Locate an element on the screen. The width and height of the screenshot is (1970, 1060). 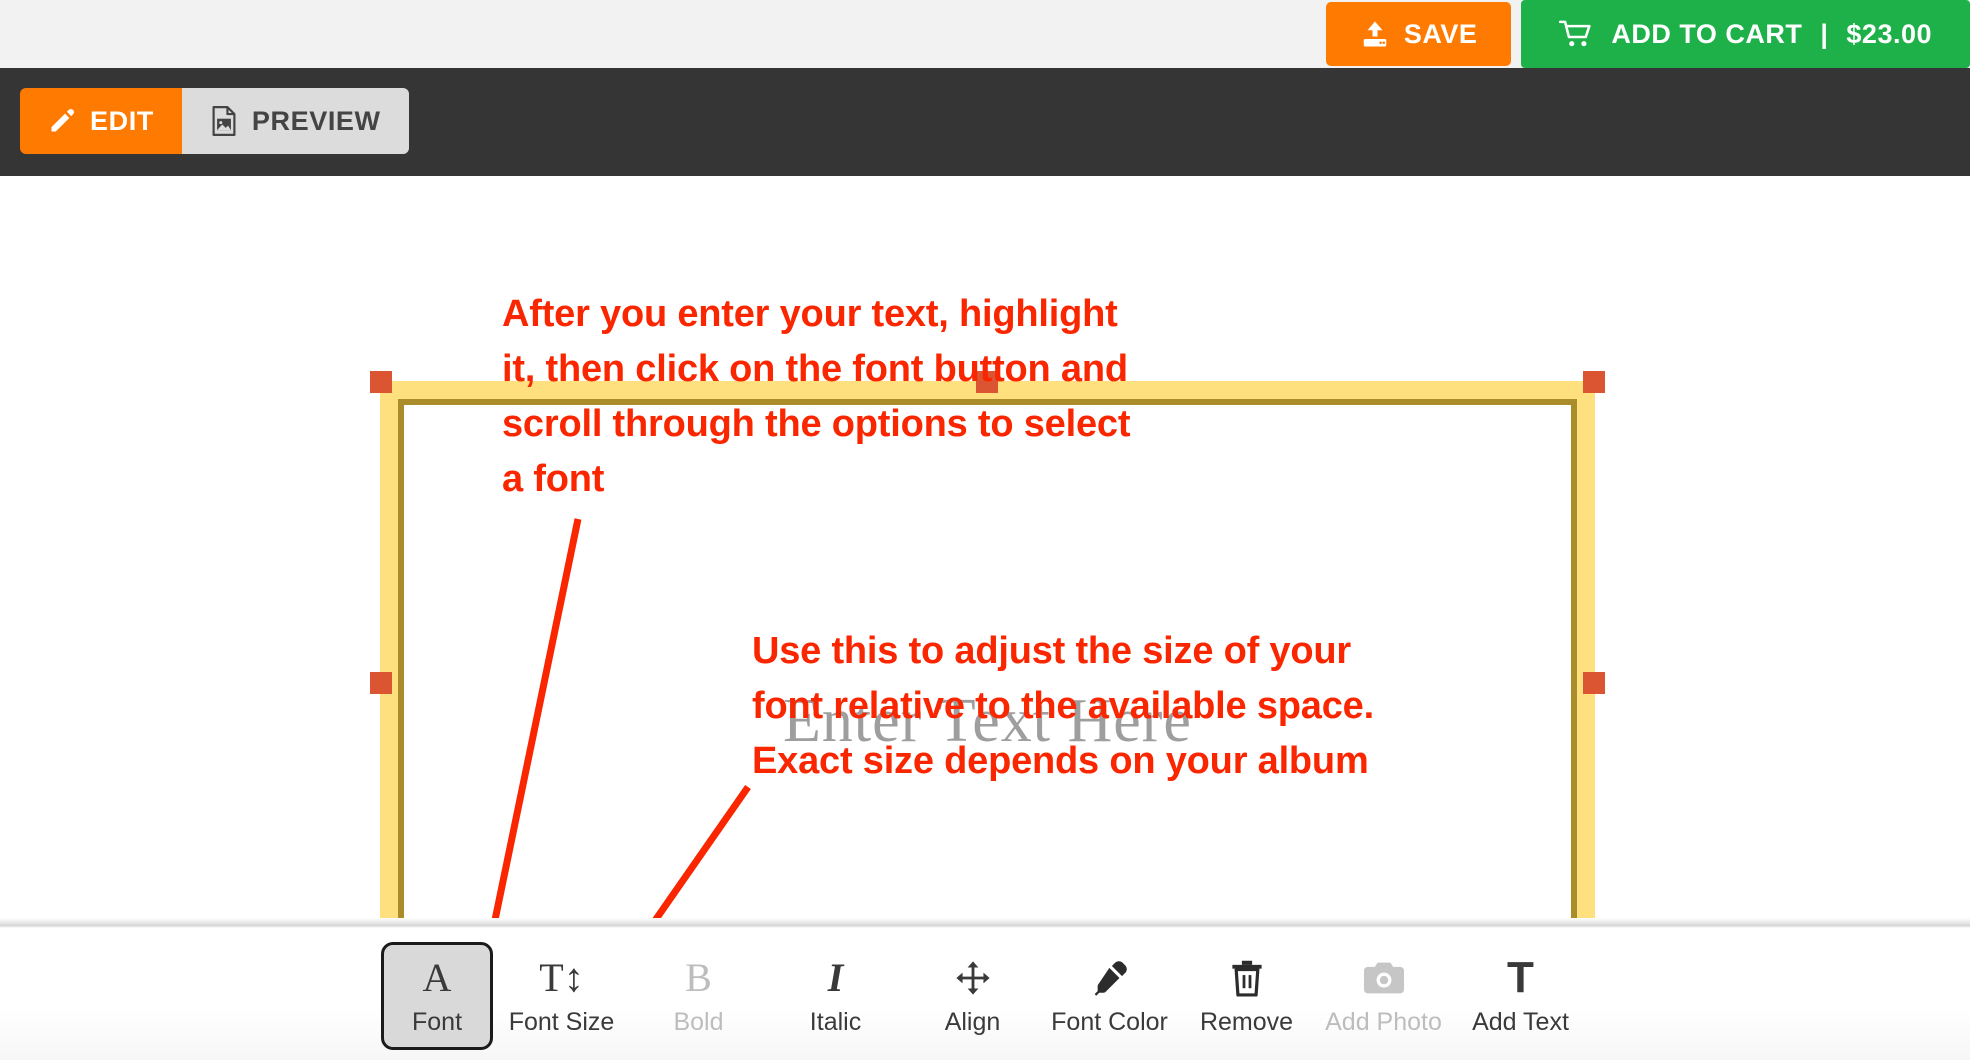
tool-bold-label: Bold is located at coordinates (698, 1022).